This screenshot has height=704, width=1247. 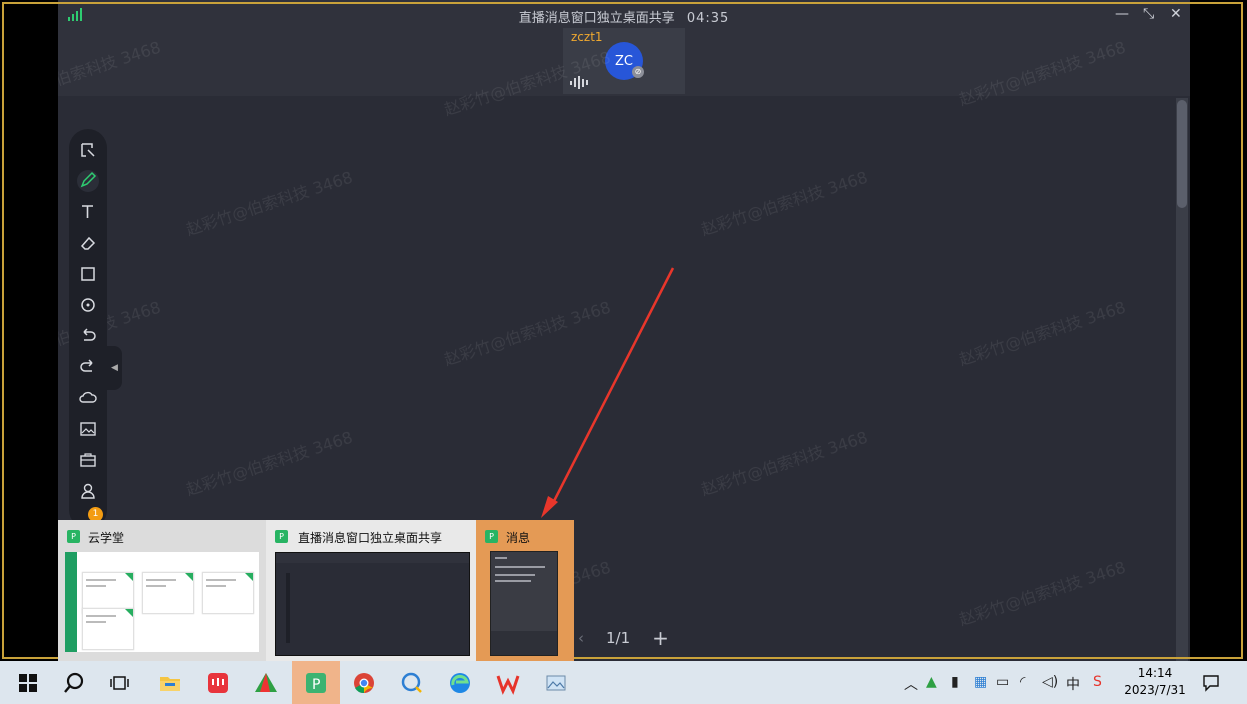 I want to click on laser-pointer-icon, so click(x=88, y=305).